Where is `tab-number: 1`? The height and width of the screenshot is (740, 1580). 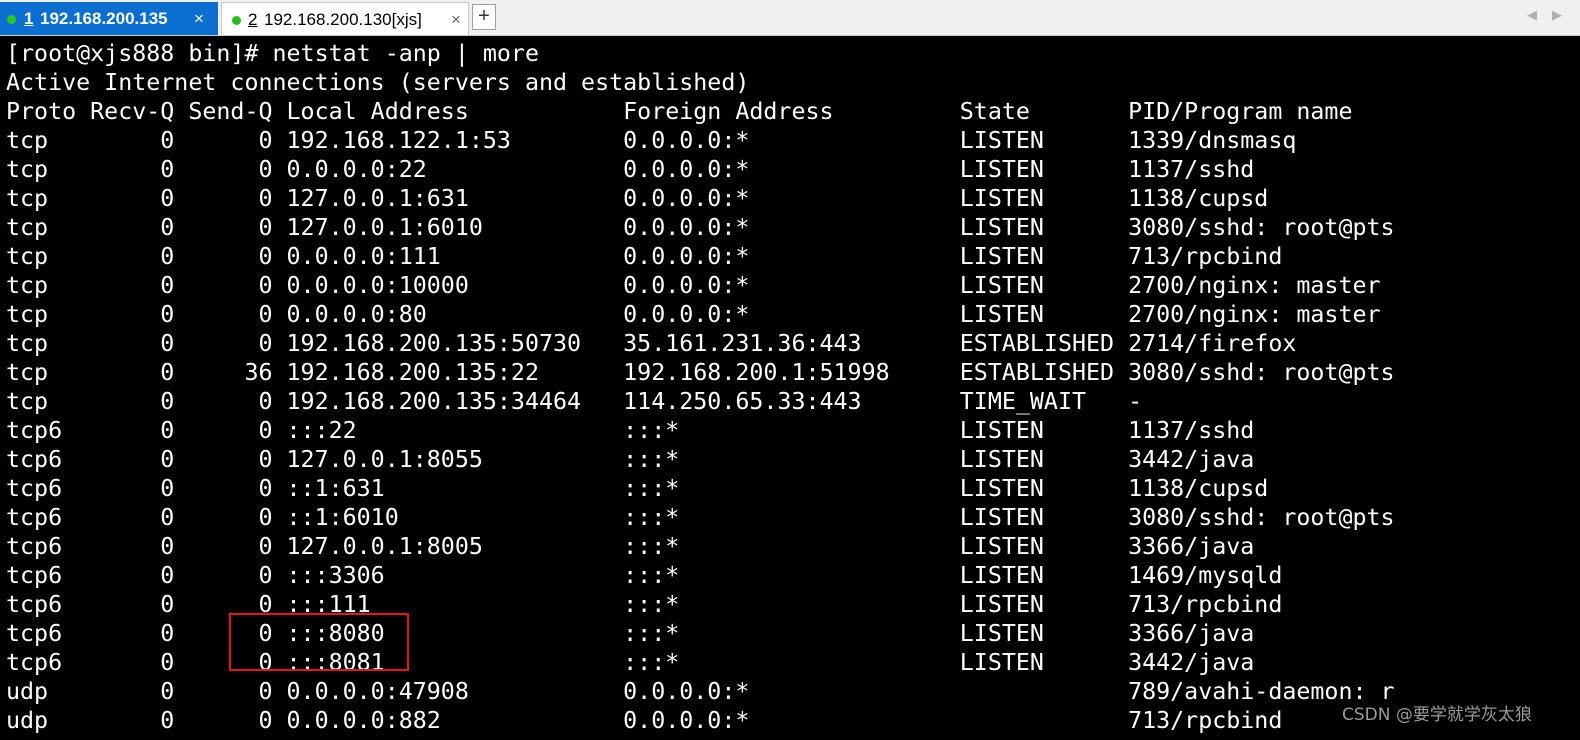 tab-number: 1 is located at coordinates (29, 18).